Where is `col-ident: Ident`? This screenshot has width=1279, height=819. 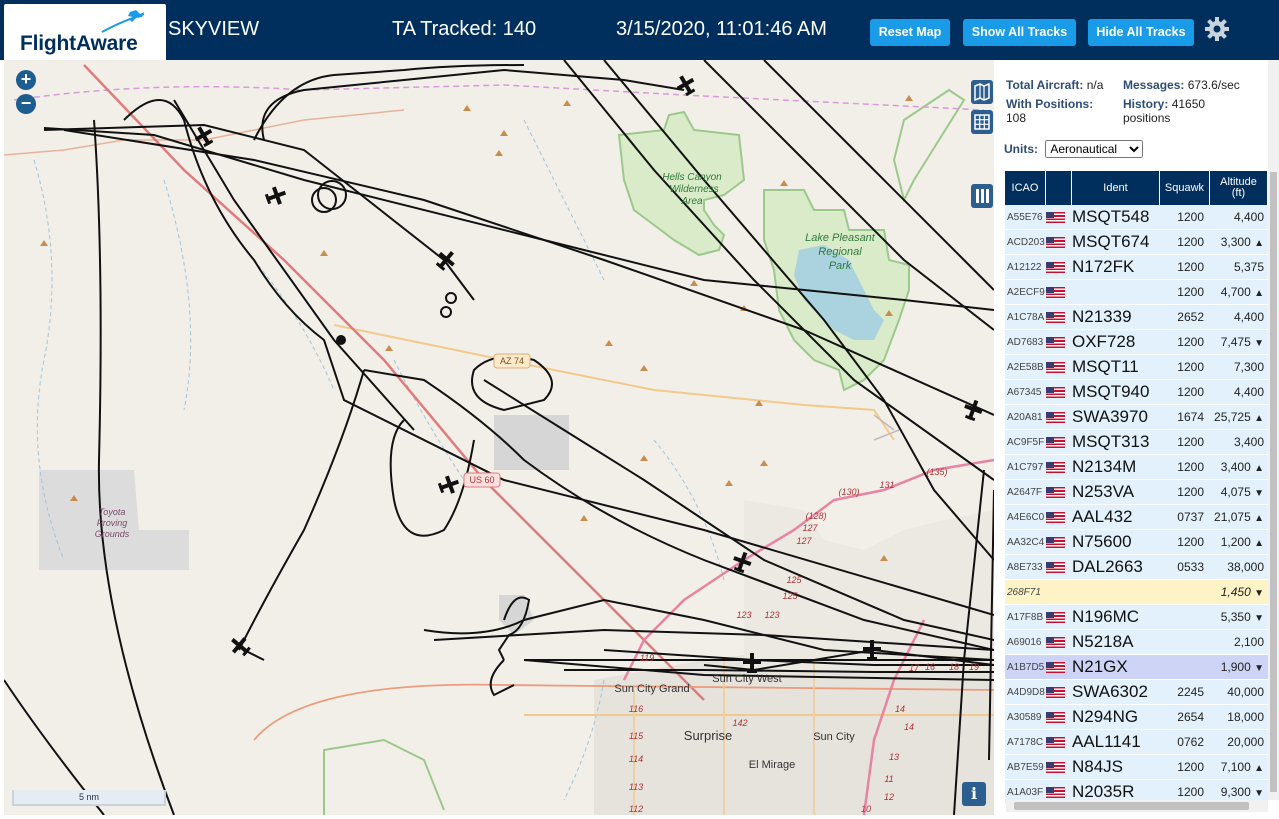 col-ident: Ident is located at coordinates (1116, 188).